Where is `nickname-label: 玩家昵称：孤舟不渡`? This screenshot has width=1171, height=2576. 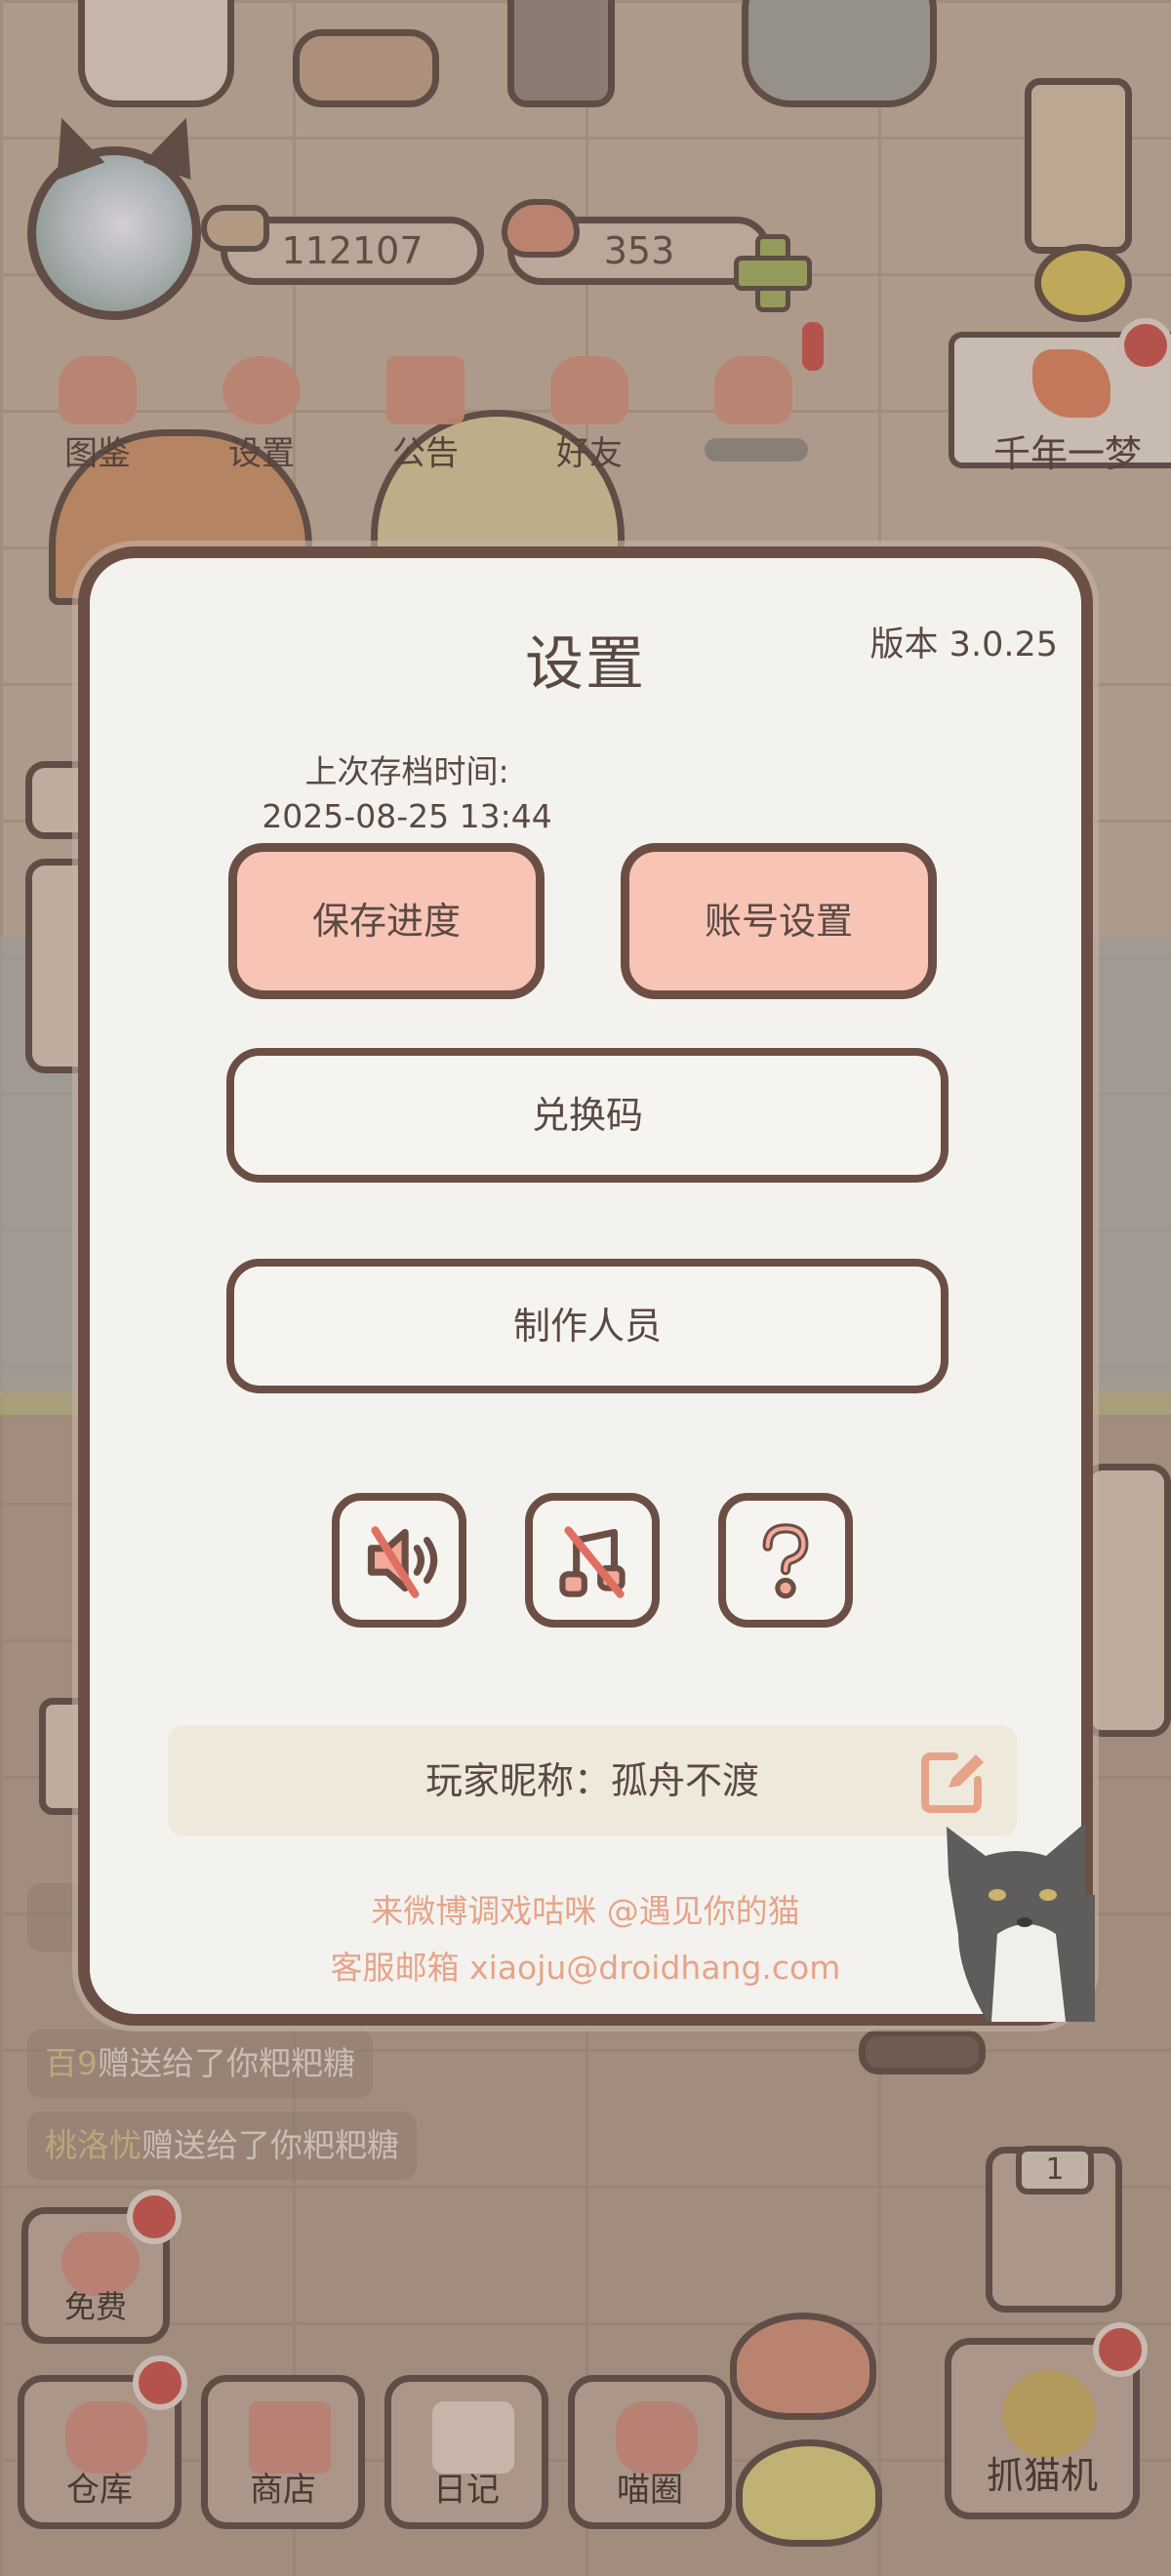
nickname-label: 玩家昵称：孤舟不渡 is located at coordinates (591, 1780).